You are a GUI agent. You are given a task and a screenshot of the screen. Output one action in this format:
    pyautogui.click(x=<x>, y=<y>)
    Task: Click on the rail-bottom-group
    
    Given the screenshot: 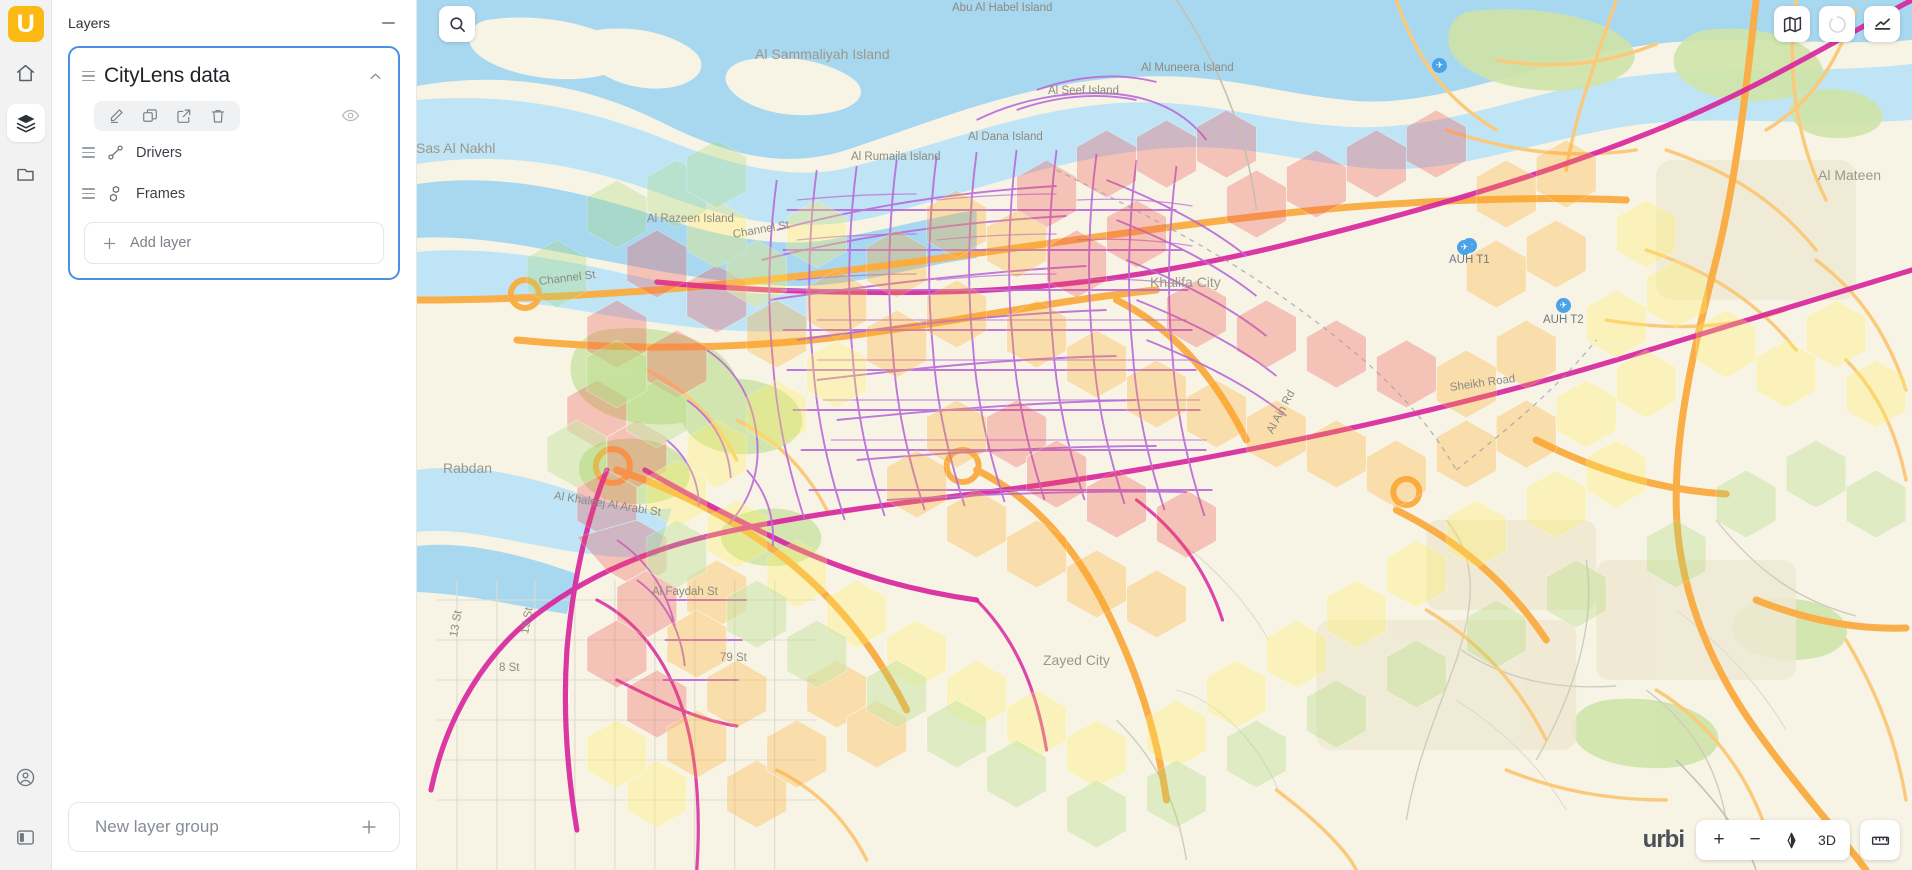 What is the action you would take?
    pyautogui.click(x=26, y=803)
    